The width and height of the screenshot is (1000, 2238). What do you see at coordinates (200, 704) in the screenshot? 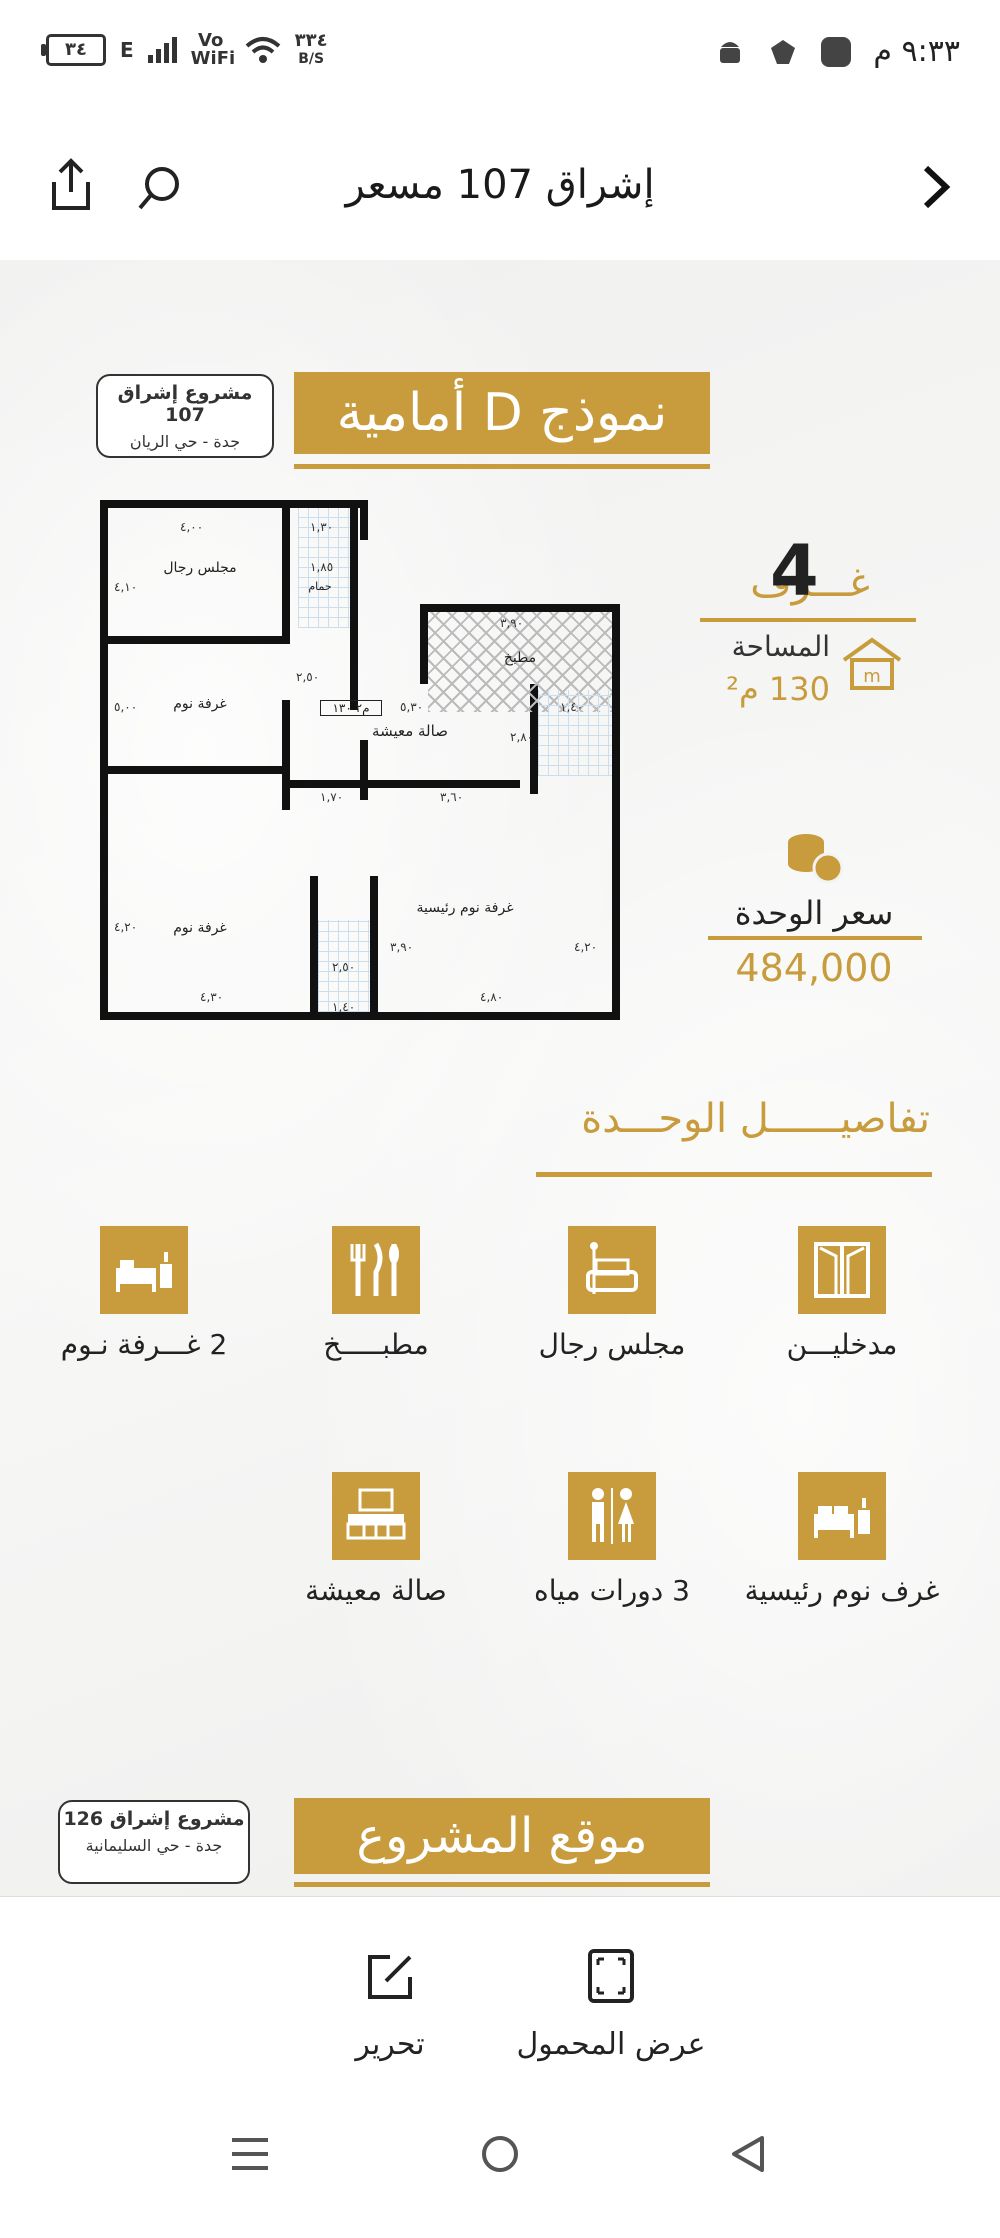
I see `room-bedroom-1: غرفة نوم` at bounding box center [200, 704].